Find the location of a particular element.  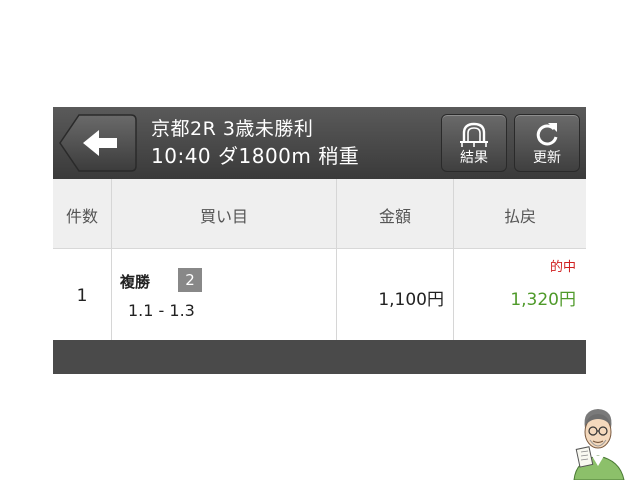

horseshoe-icon is located at coordinates (474, 136).